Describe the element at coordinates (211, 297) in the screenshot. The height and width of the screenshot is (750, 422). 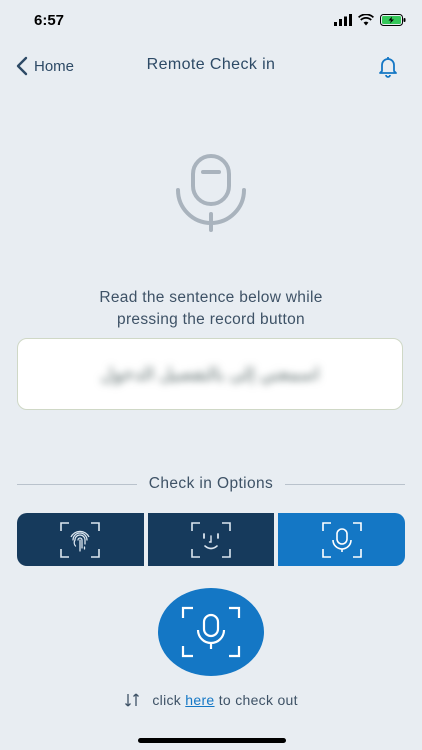
I see `instruction-line-1: Read the sentence below while` at that location.